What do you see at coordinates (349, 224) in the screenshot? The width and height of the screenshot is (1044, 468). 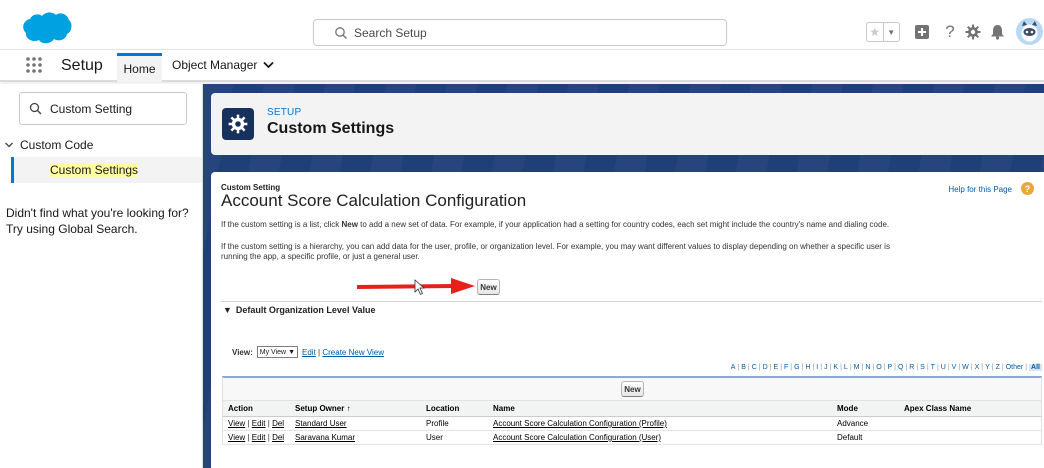 I see `description-bold: New` at bounding box center [349, 224].